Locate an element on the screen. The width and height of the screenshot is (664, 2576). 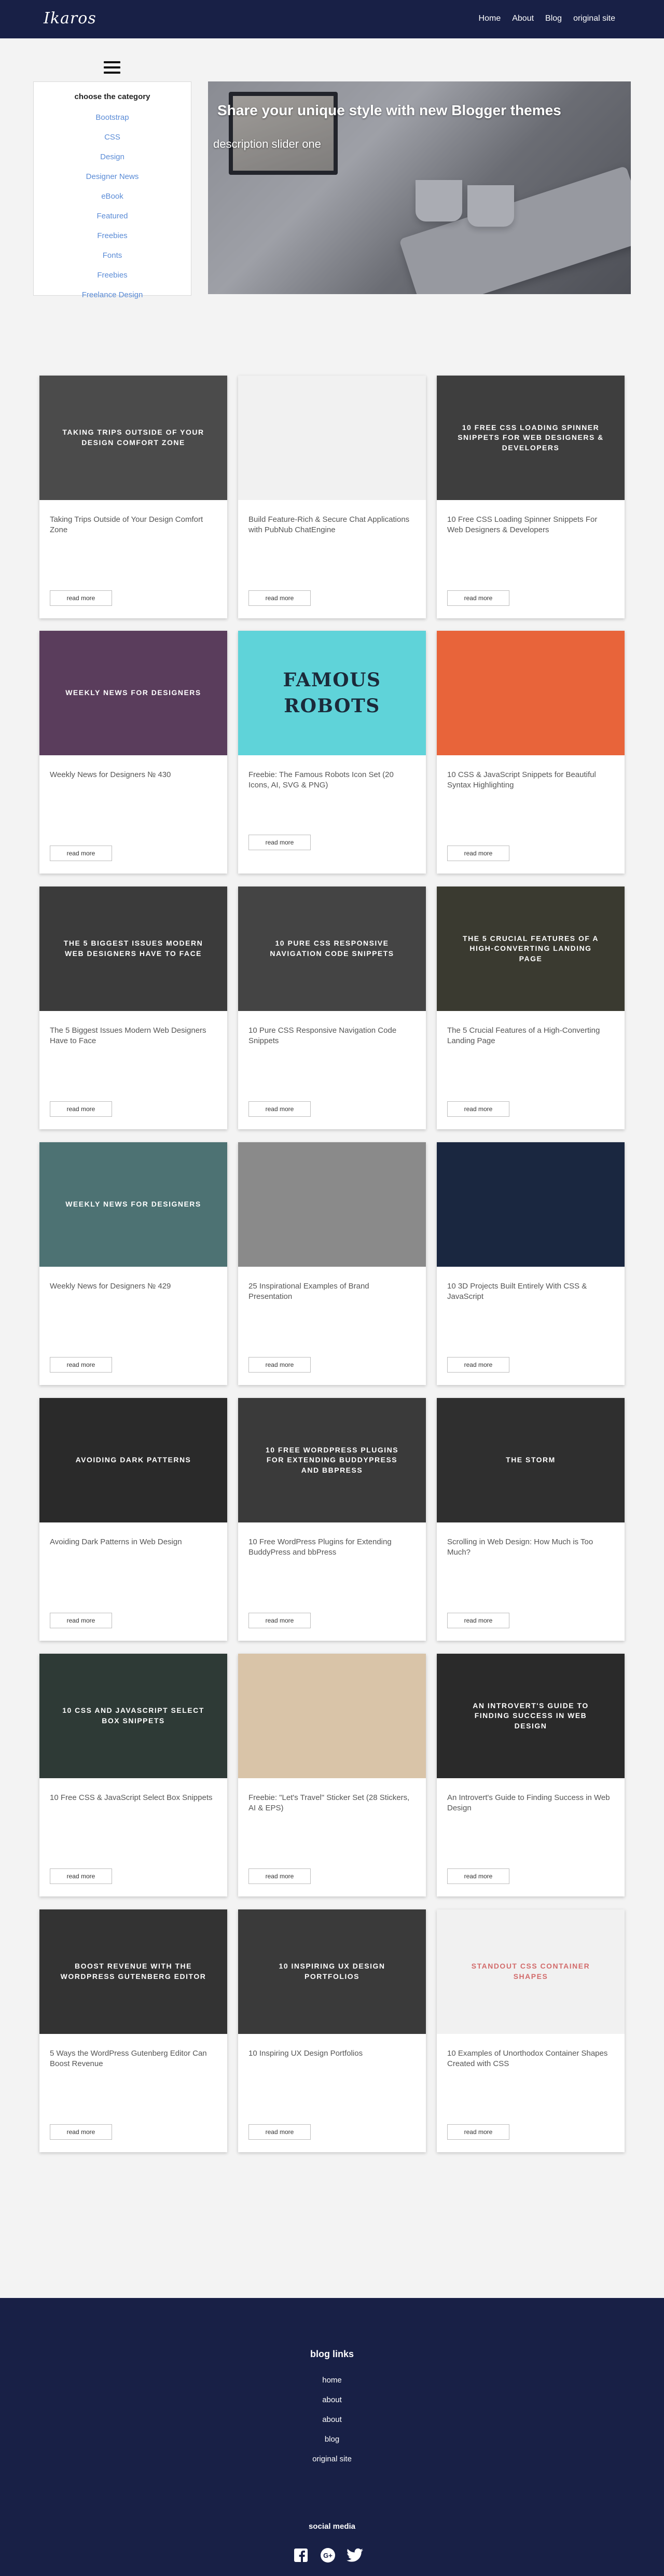
post-thumbnail: FAMOUS ROBOTS is located at coordinates (332, 693).